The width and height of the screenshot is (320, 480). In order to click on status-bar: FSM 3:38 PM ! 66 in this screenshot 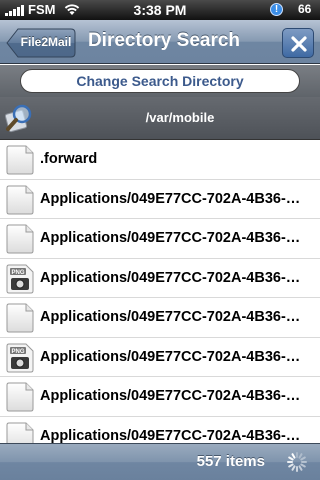, I will do `click(160, 10)`.